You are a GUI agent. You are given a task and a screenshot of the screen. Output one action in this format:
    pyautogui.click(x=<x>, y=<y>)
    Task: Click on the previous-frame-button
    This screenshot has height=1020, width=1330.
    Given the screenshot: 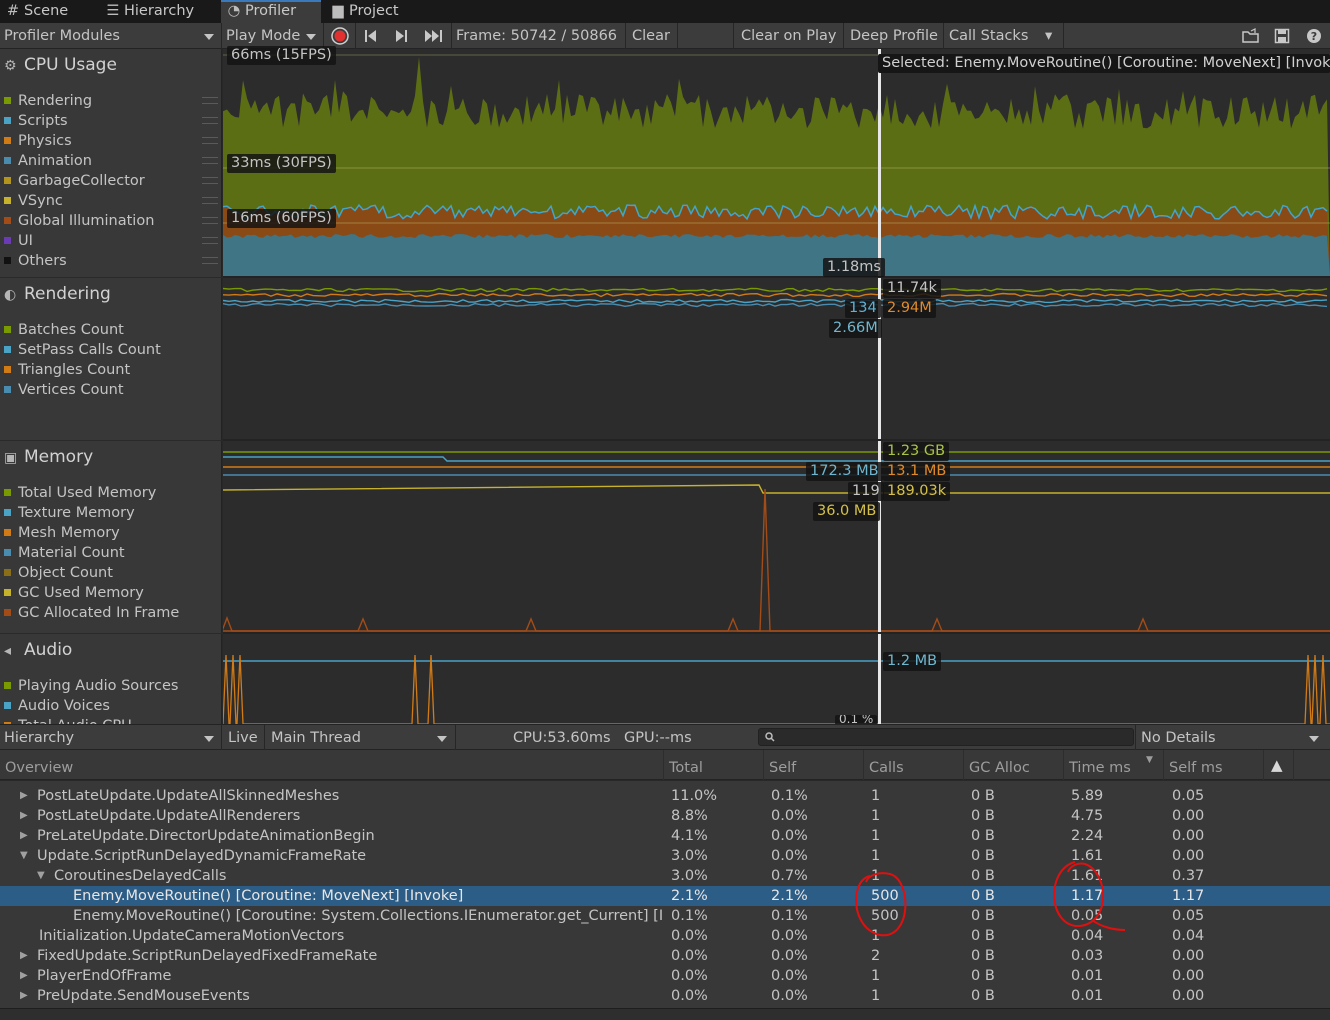 What is the action you would take?
    pyautogui.click(x=372, y=36)
    